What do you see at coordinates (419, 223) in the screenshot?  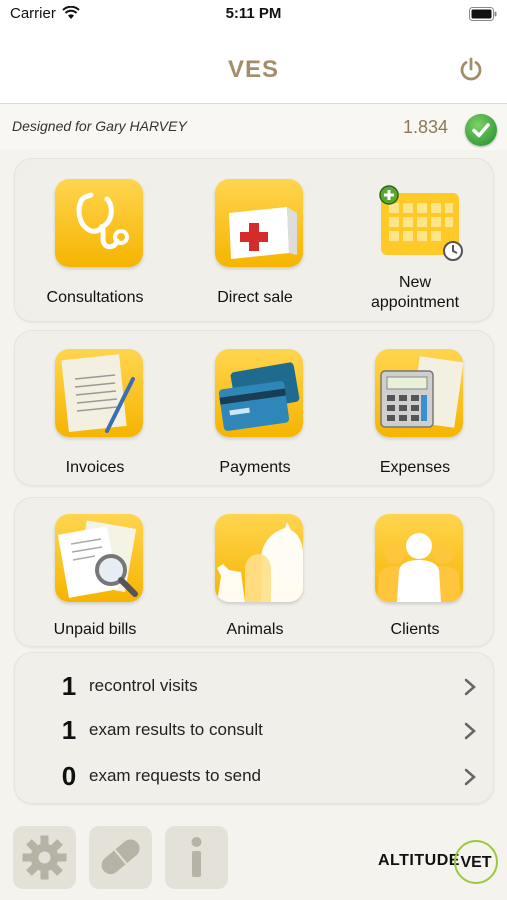 I see `calendar-add-icon` at bounding box center [419, 223].